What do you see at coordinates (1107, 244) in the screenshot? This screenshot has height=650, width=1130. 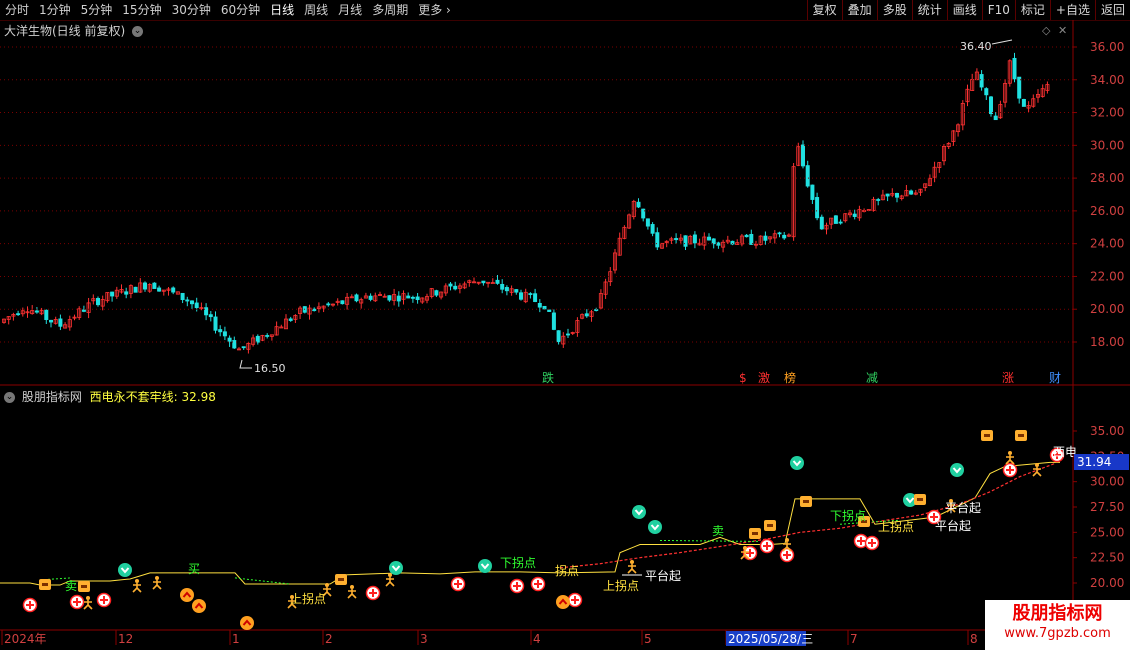 I see `price-tick-label: 24.00` at bounding box center [1107, 244].